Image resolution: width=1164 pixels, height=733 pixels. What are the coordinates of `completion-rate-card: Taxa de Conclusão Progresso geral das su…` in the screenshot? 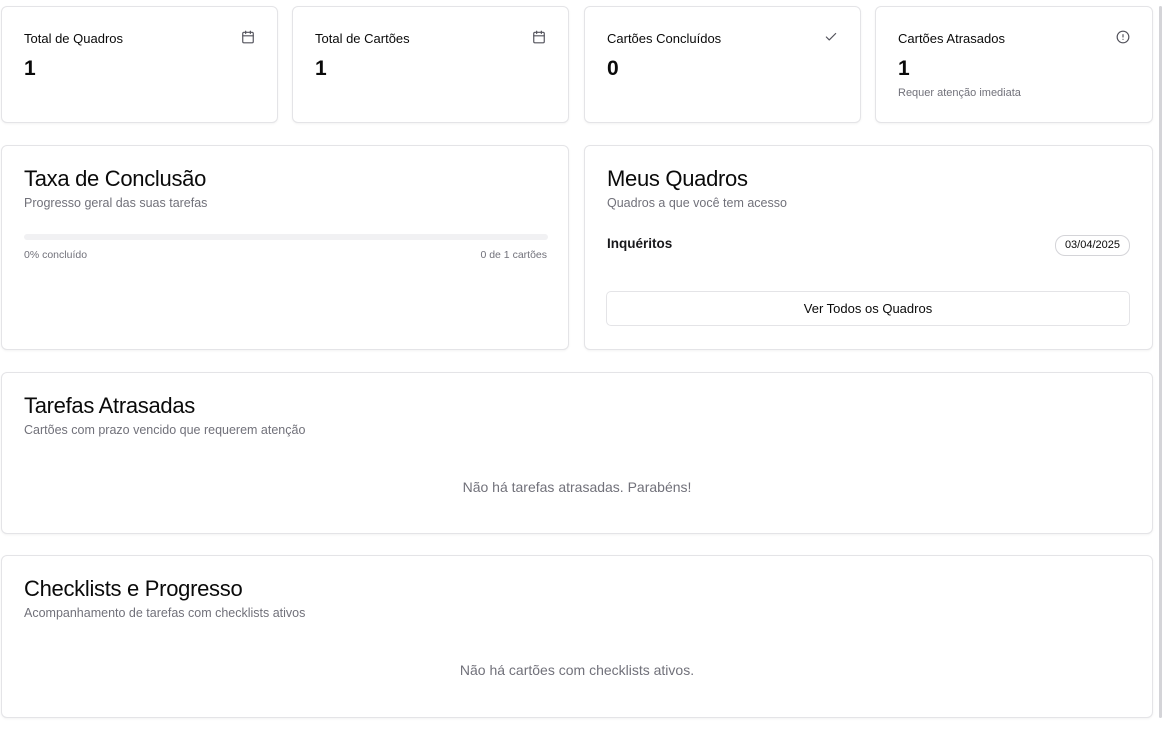 It's located at (285, 247).